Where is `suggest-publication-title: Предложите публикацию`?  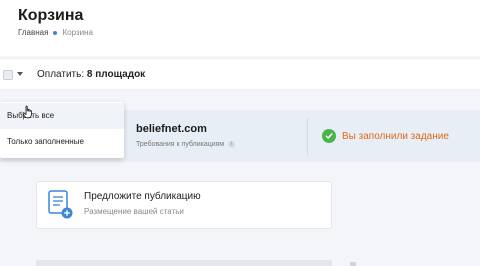 suggest-publication-title: Предложите публикацию is located at coordinates (142, 196).